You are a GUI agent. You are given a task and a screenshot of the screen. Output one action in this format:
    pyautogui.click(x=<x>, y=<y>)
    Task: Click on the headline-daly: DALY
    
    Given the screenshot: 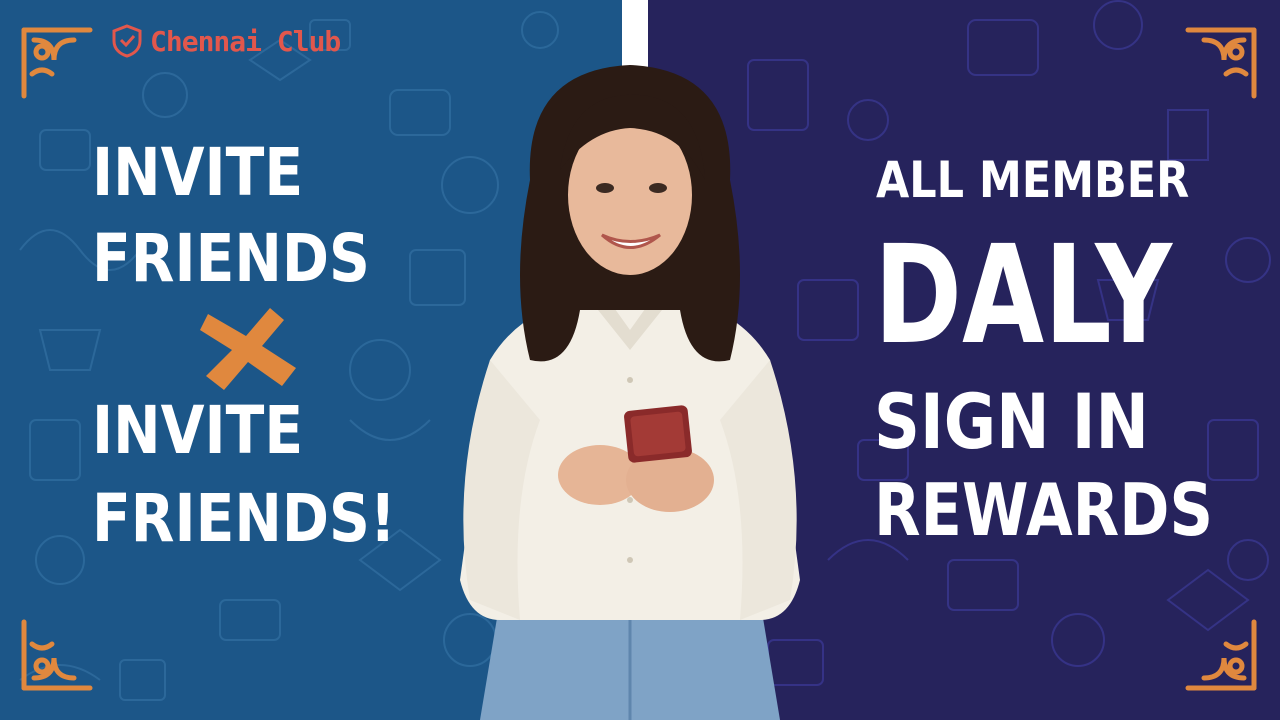 What is the action you would take?
    pyautogui.click(x=1023, y=296)
    